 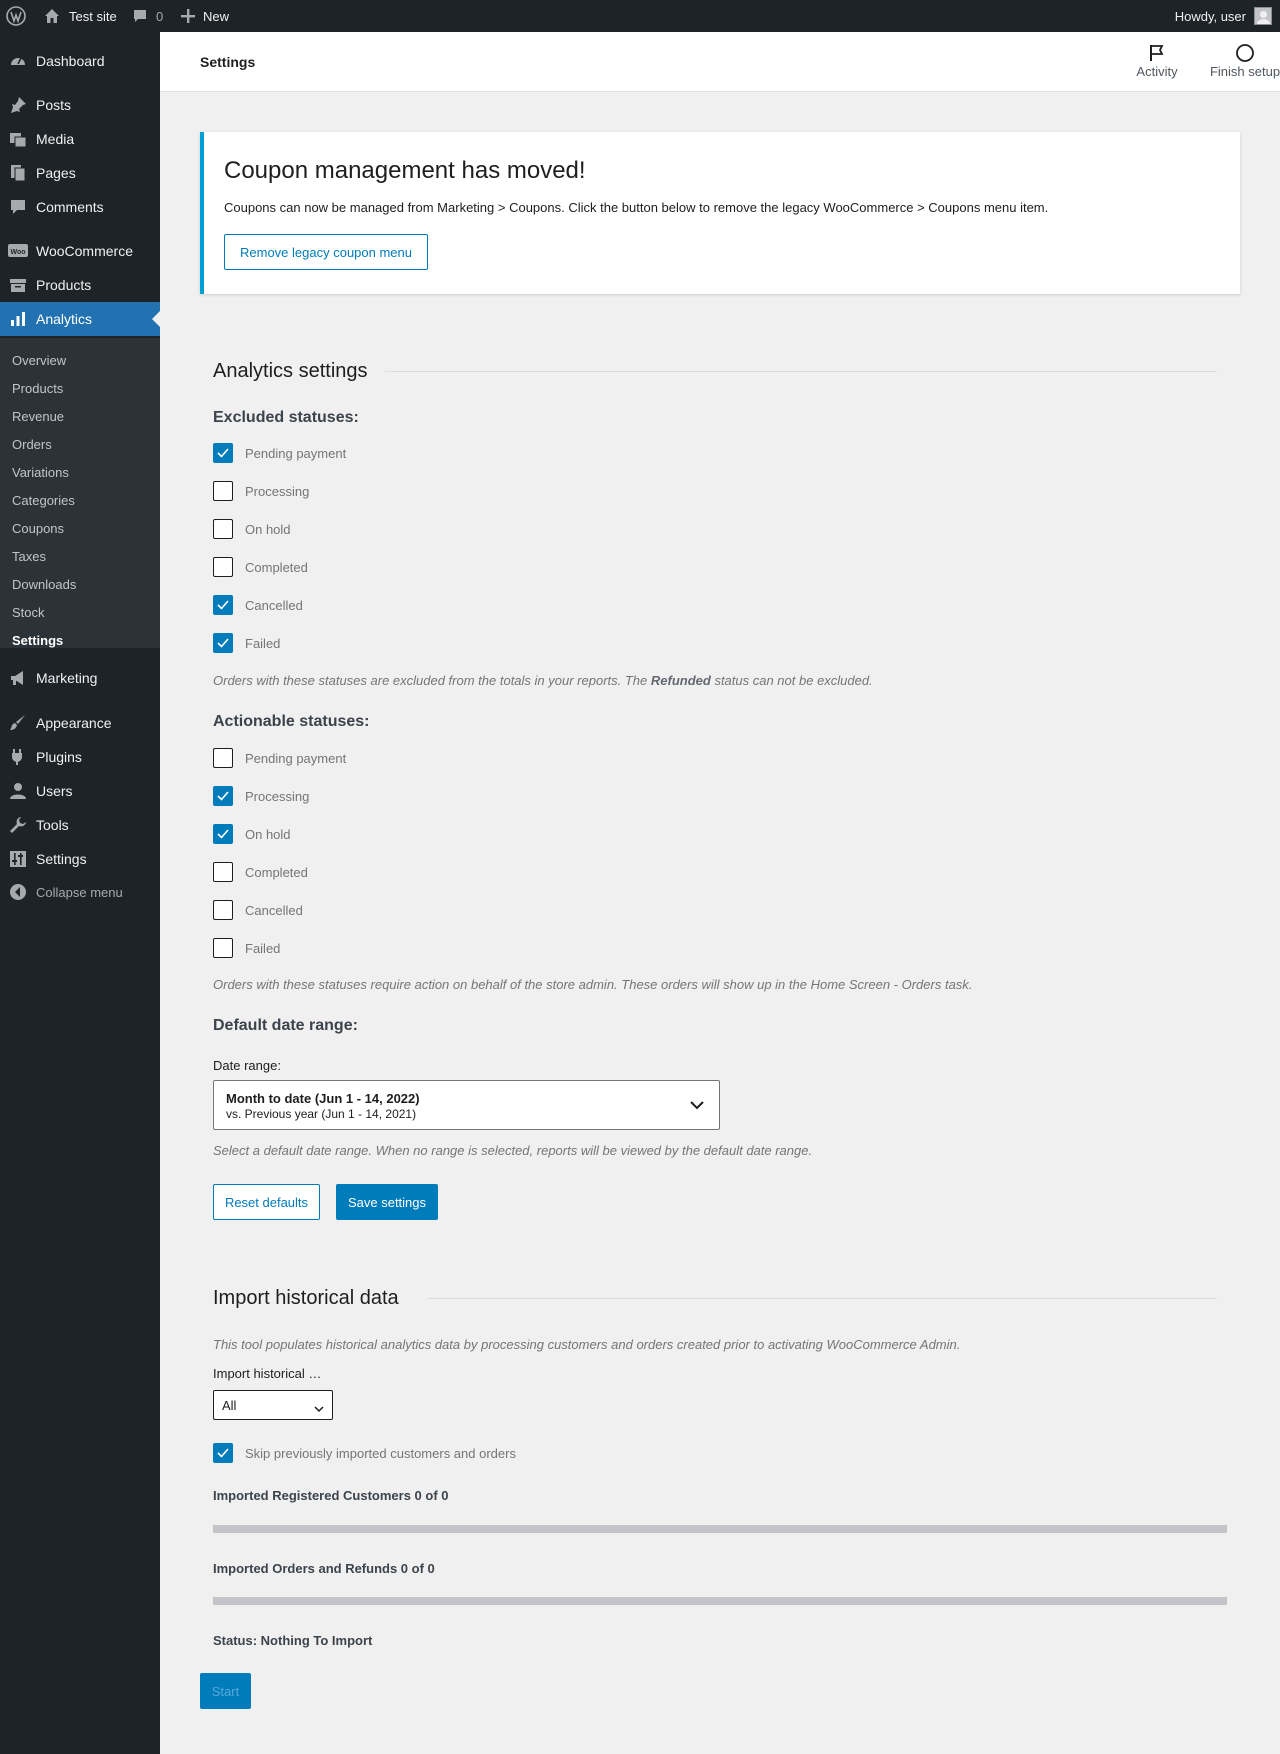 I want to click on submenu-coupons: Coupons, so click(x=38, y=528).